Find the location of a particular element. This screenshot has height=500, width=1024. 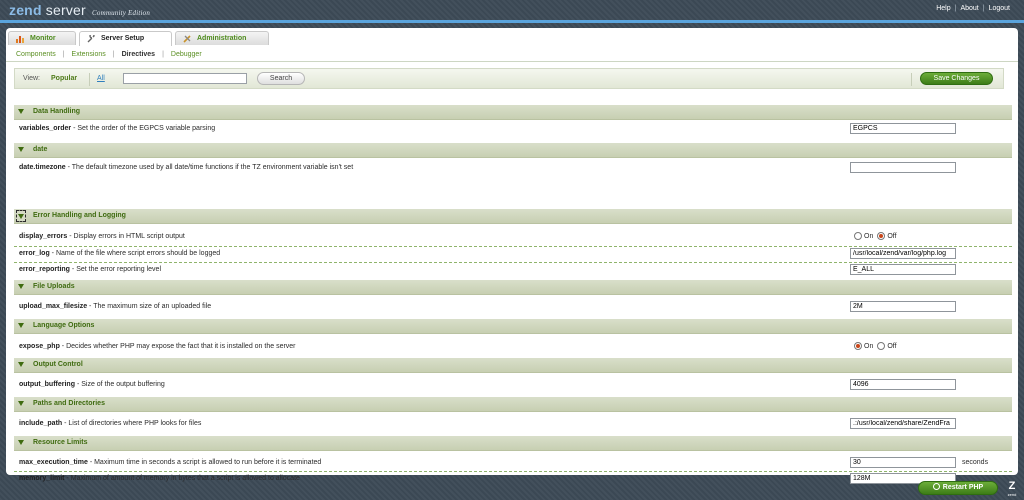

subnav-divider is located at coordinates (512, 61).